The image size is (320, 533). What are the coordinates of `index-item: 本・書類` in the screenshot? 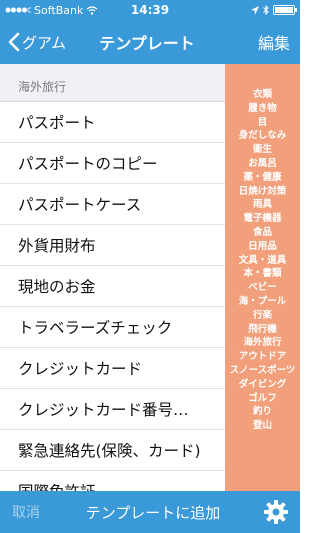 It's located at (262, 274).